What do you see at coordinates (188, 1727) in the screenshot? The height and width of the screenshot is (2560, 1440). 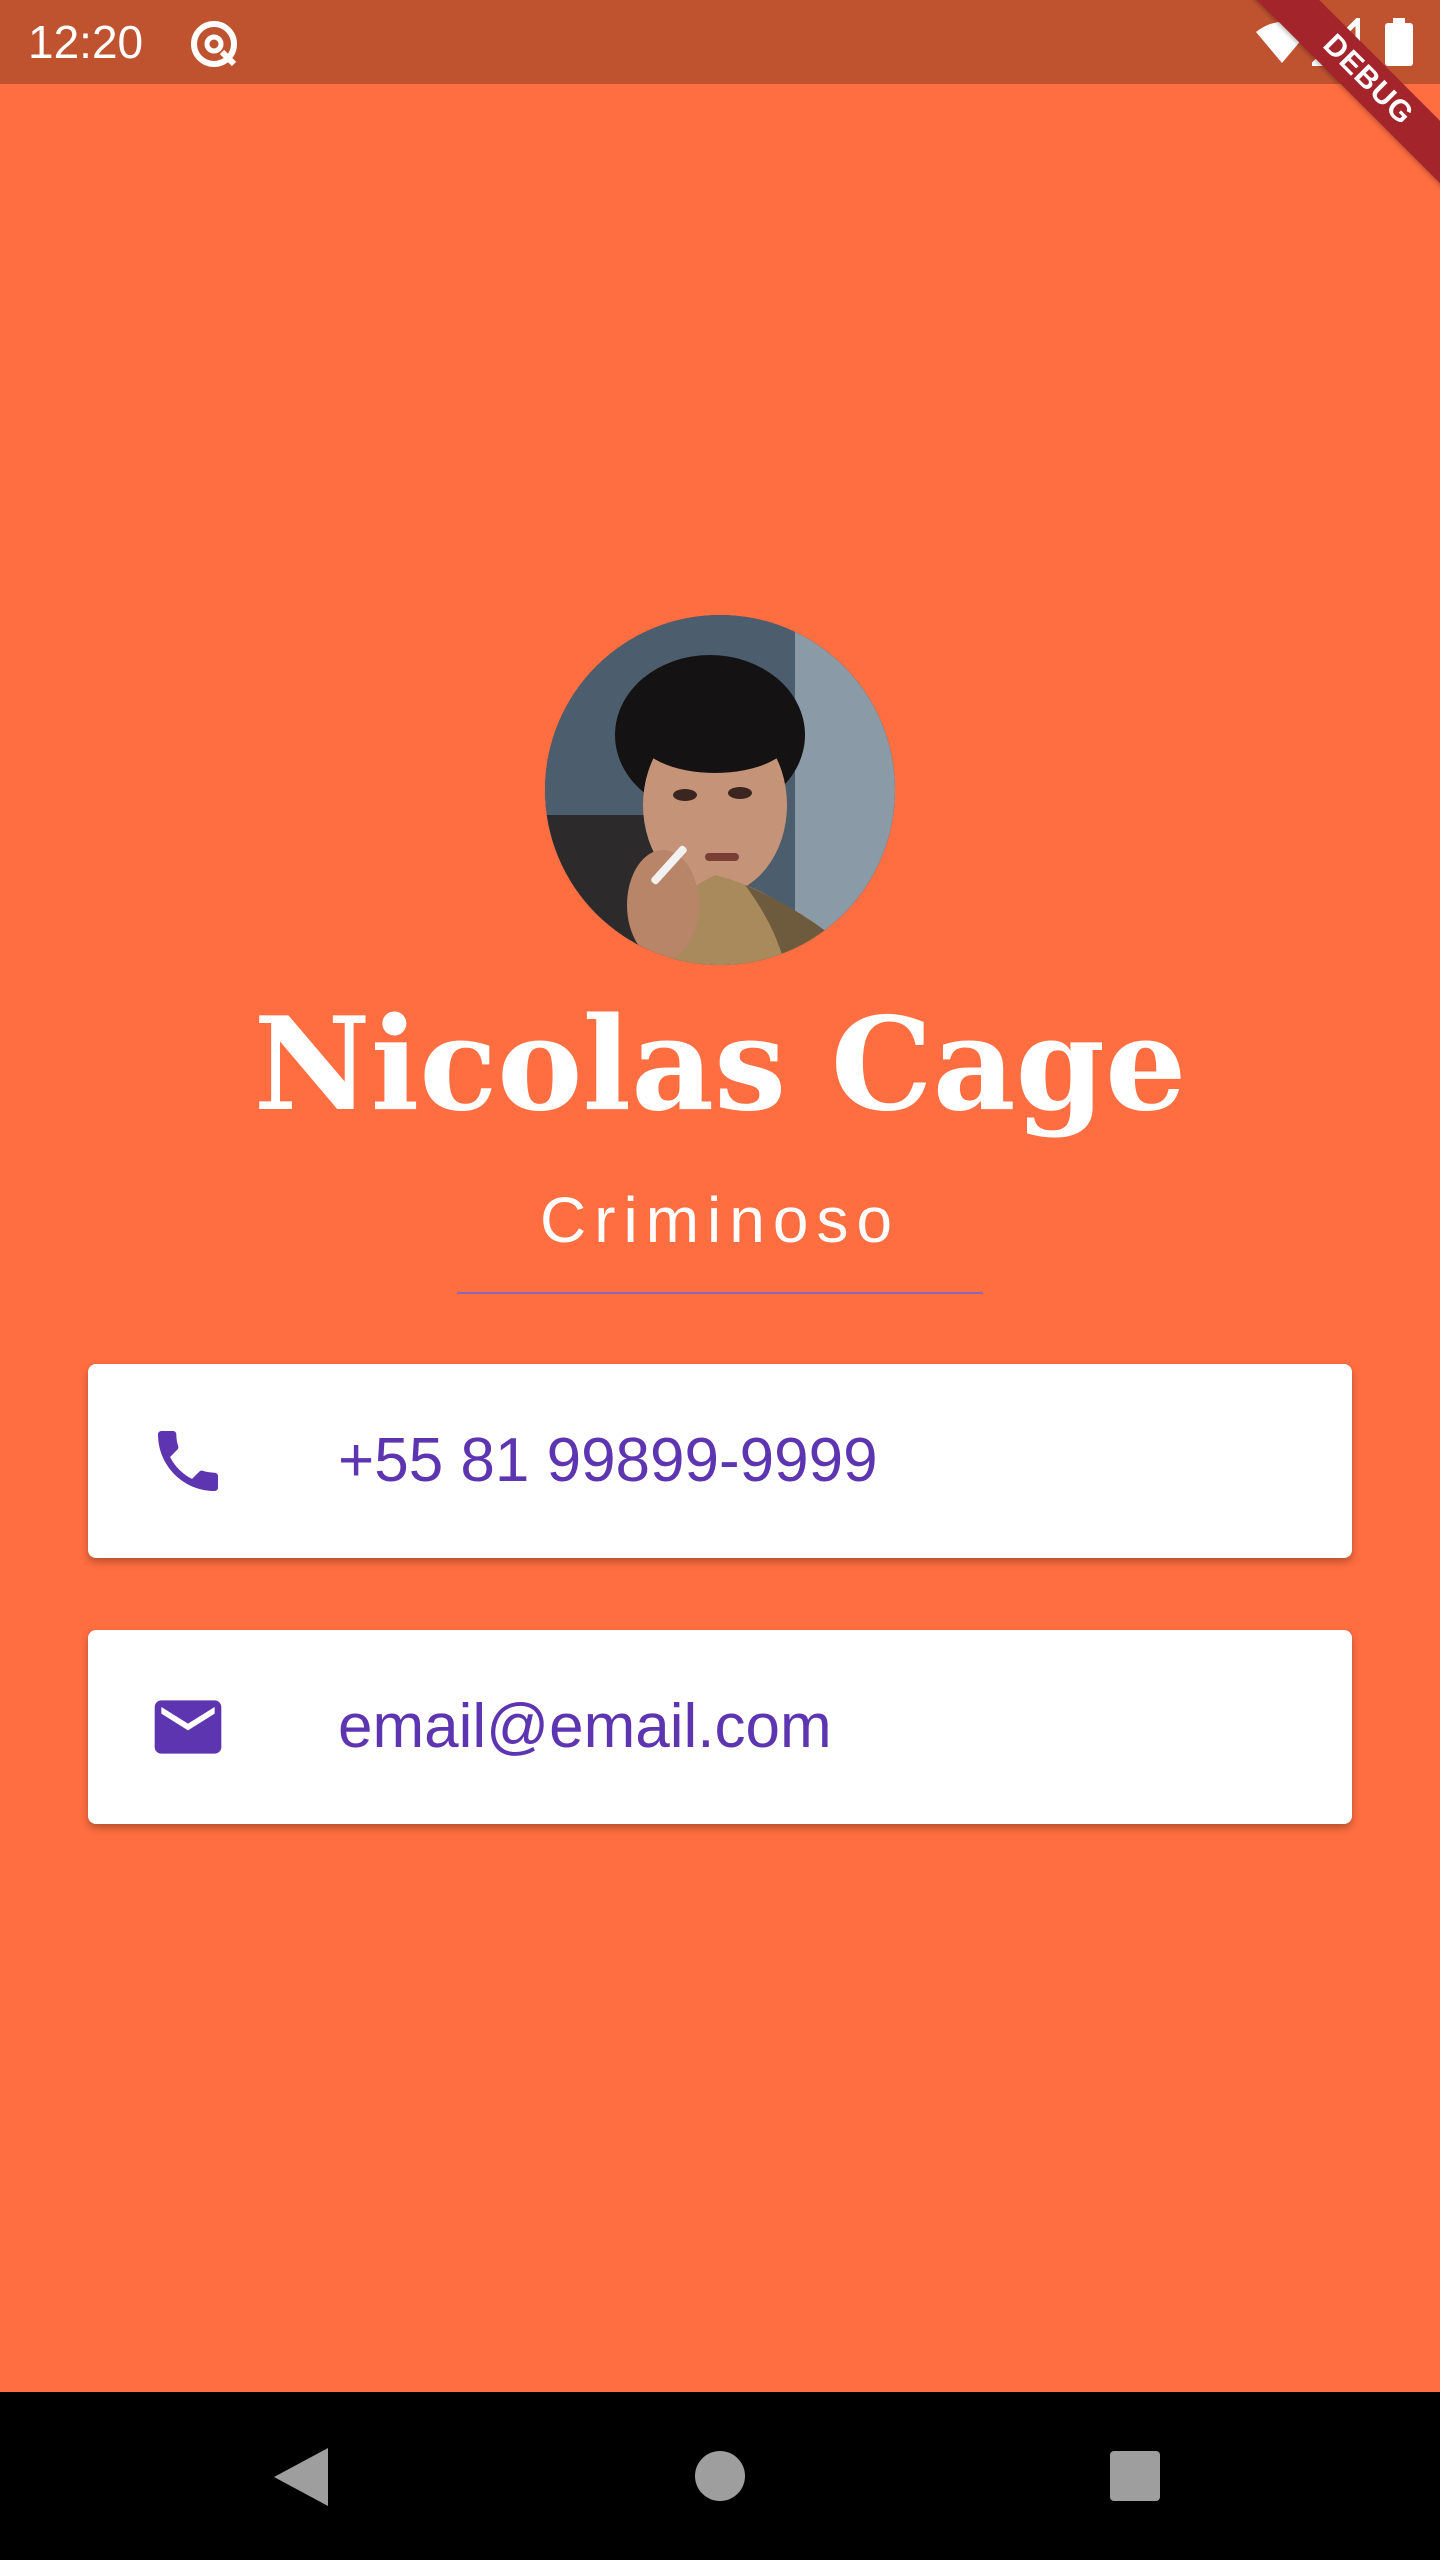 I see `mail-icon` at bounding box center [188, 1727].